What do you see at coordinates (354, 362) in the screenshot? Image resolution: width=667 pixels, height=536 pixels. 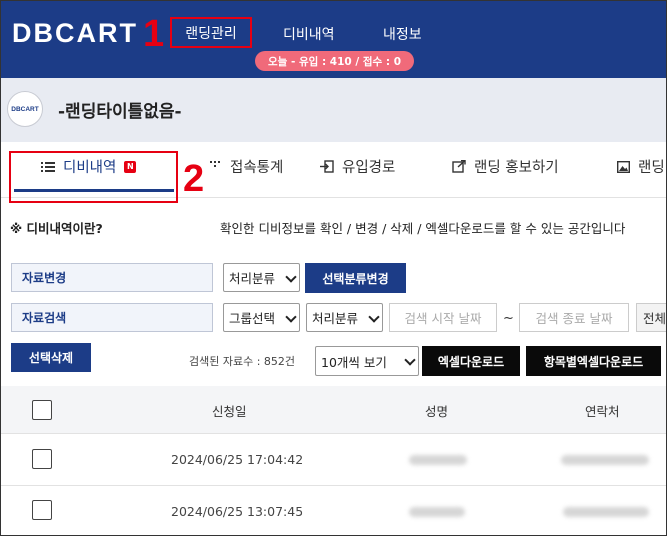 I see `per-page-value: 10개씩 보기` at bounding box center [354, 362].